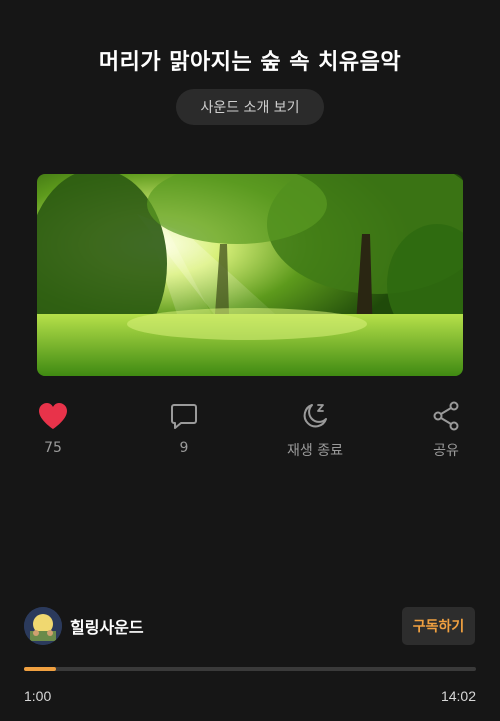  Describe the element at coordinates (38, 696) in the screenshot. I see `current-time: 1:00` at that location.